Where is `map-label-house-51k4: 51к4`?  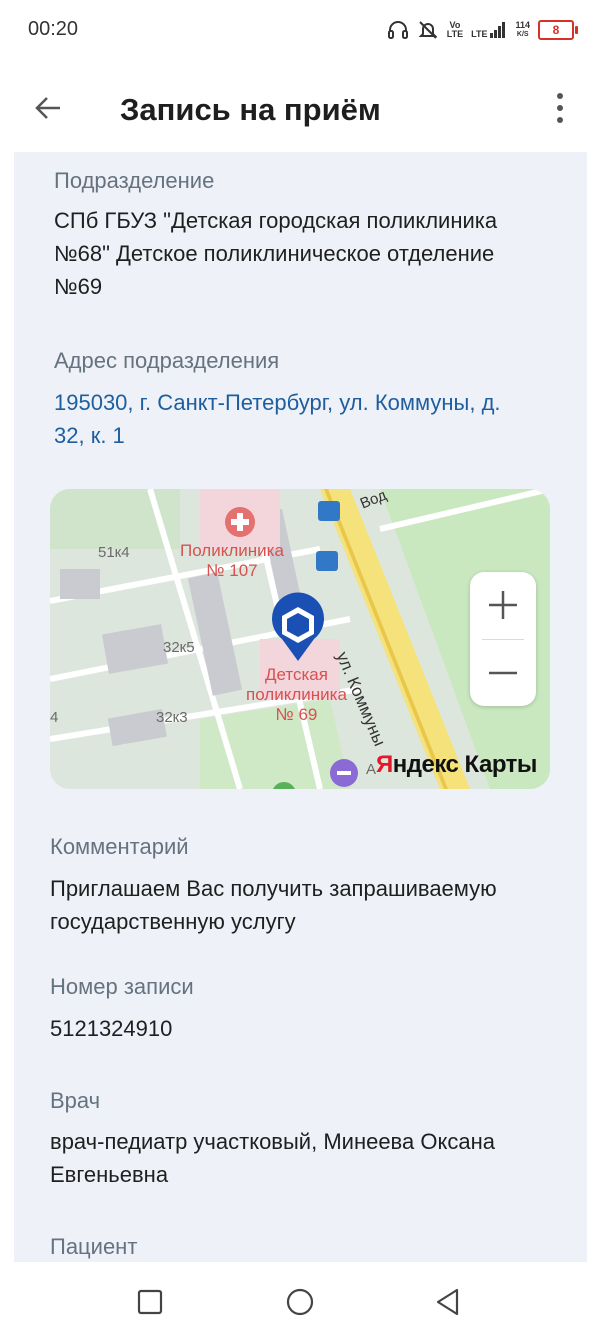 map-label-house-51k4: 51к4 is located at coordinates (114, 552).